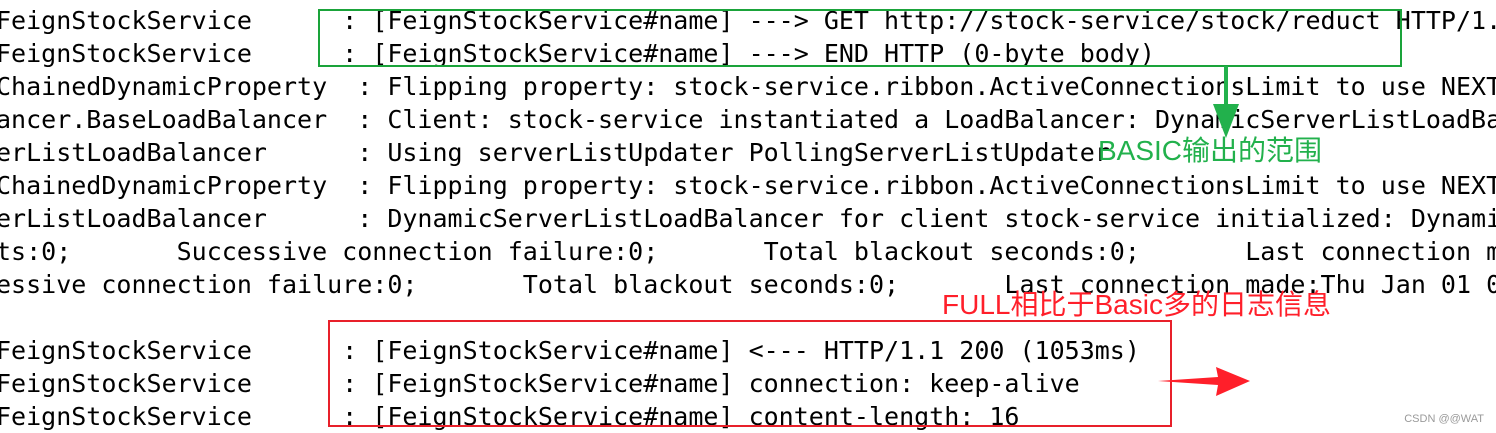 This screenshot has height=433, width=1496. I want to click on green-arrow-icon, so click(1226, 102).